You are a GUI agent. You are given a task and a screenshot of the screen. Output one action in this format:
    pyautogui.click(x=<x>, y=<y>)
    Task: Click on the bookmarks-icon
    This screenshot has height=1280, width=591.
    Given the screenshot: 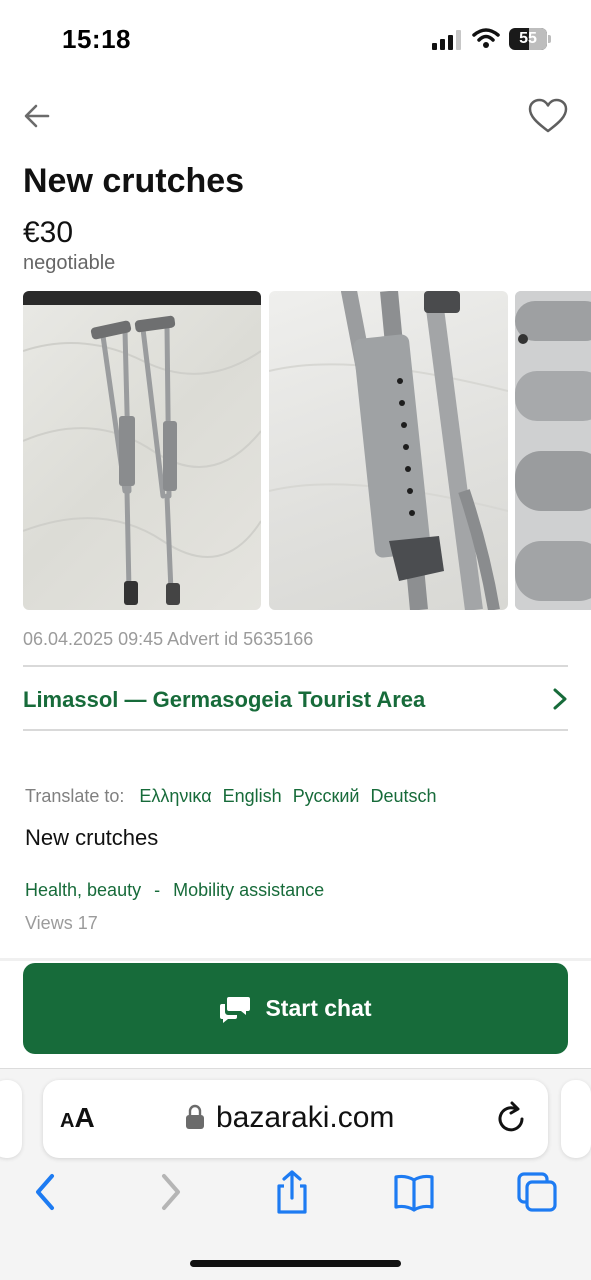 What is the action you would take?
    pyautogui.click(x=414, y=1192)
    